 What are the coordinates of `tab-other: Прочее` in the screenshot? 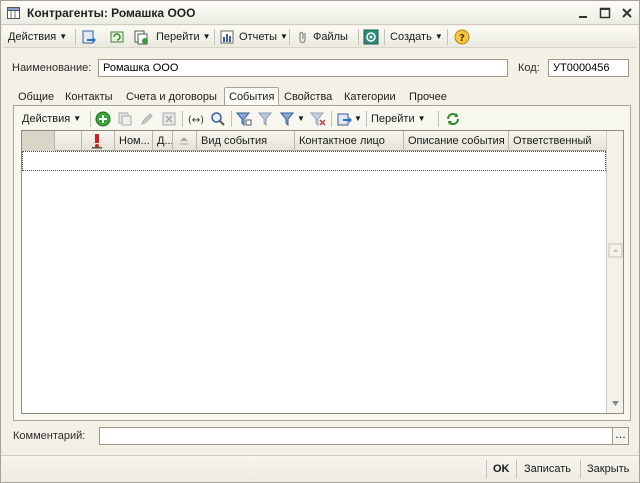 It's located at (428, 97).